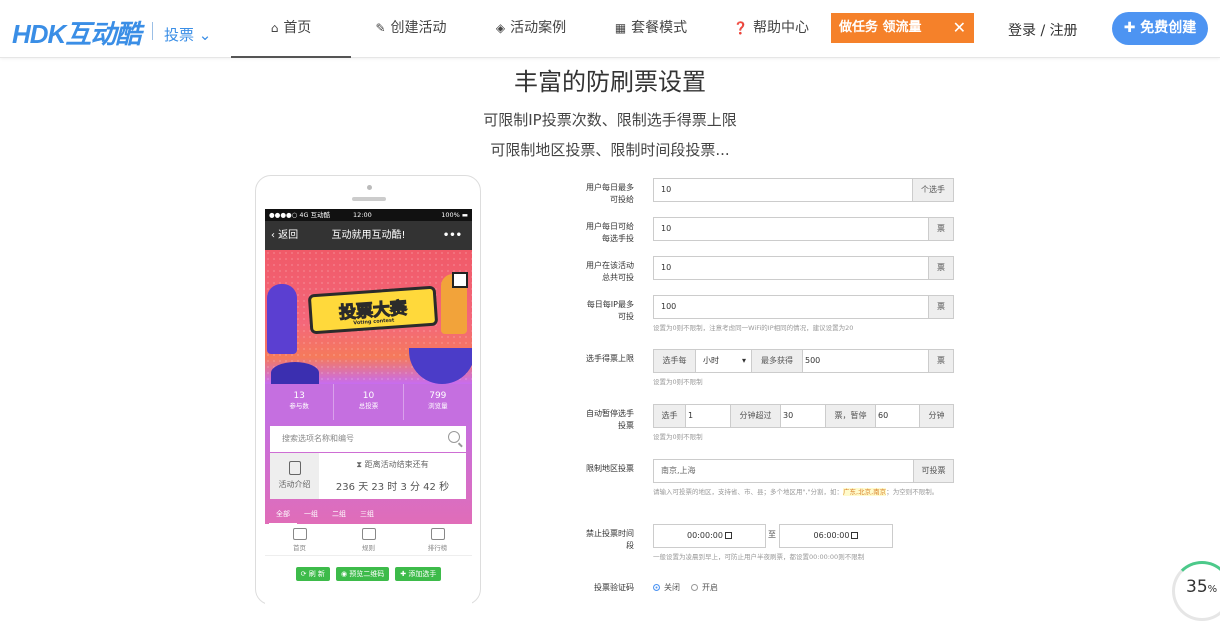 The image size is (1220, 621). I want to click on range-separator: 至, so click(772, 534).